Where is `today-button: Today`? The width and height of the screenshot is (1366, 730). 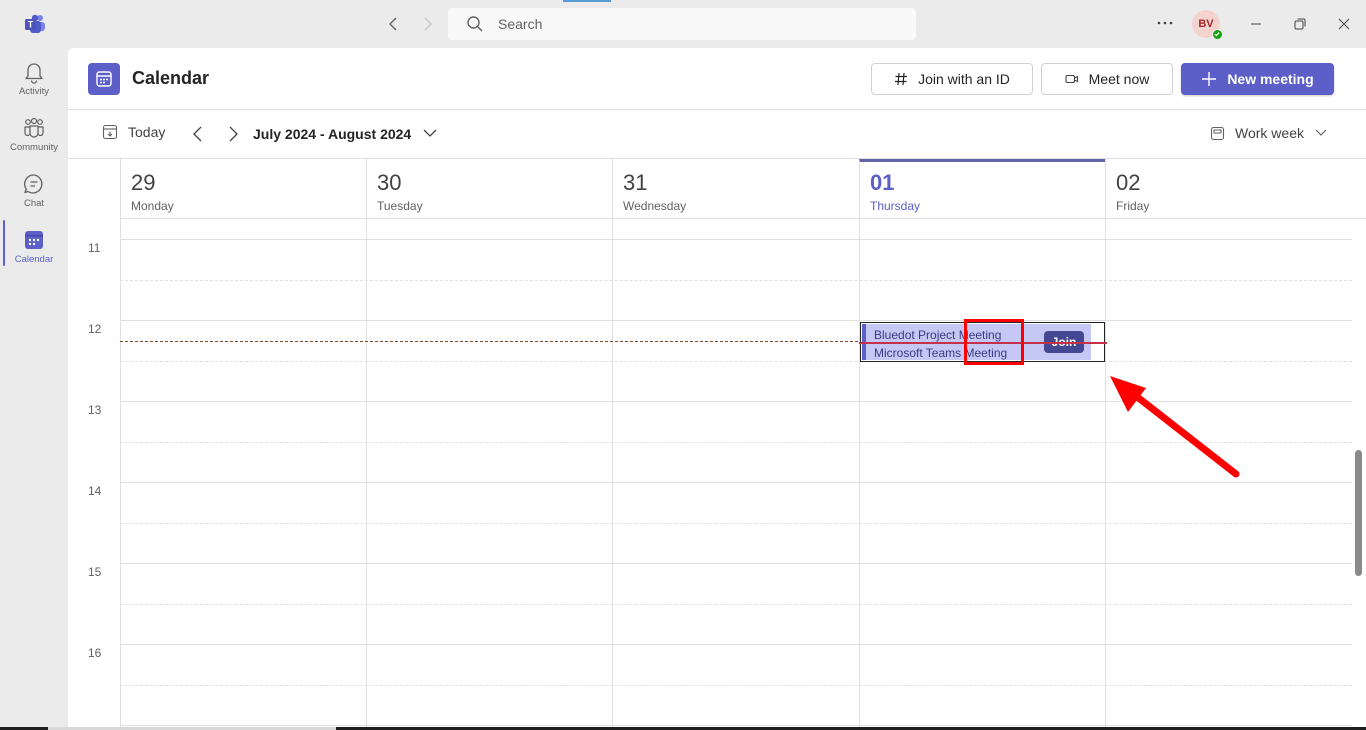
today-button: Today is located at coordinates (133, 132).